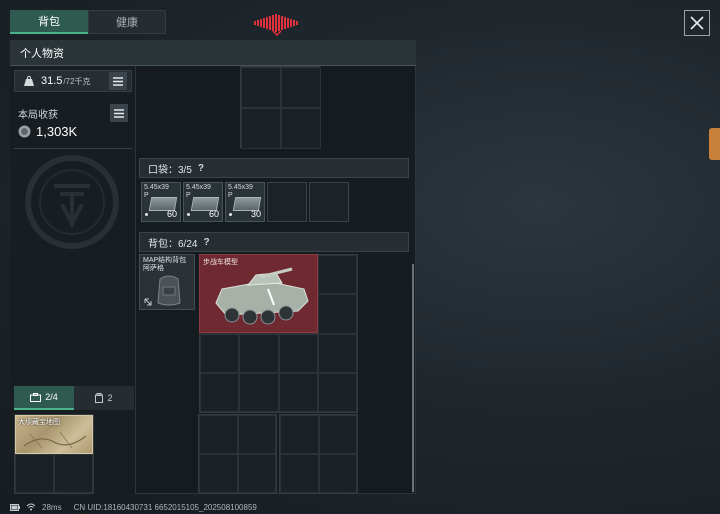 Image resolution: width=720 pixels, height=514 pixels. I want to click on tab-health: 健康, so click(127, 22).